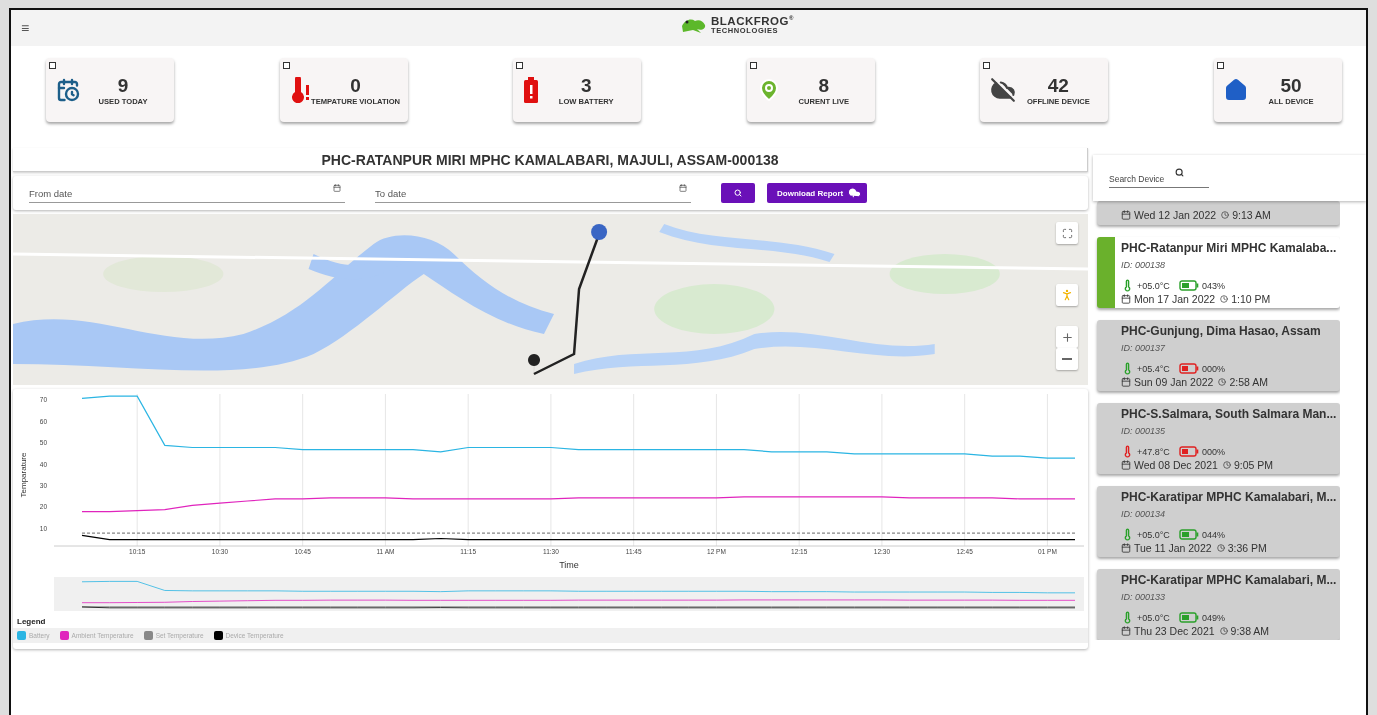  I want to click on battery-percent: 049%, so click(1213, 617).